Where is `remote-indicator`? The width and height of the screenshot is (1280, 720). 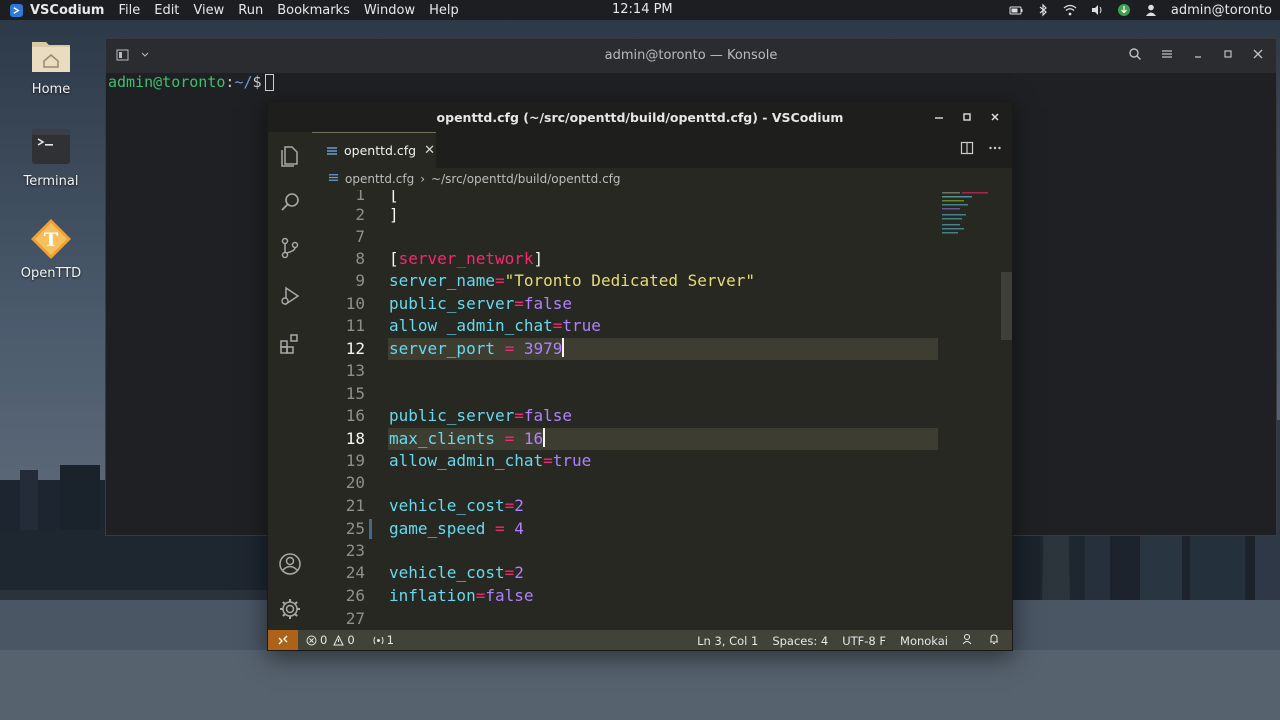
remote-indicator is located at coordinates (283, 640).